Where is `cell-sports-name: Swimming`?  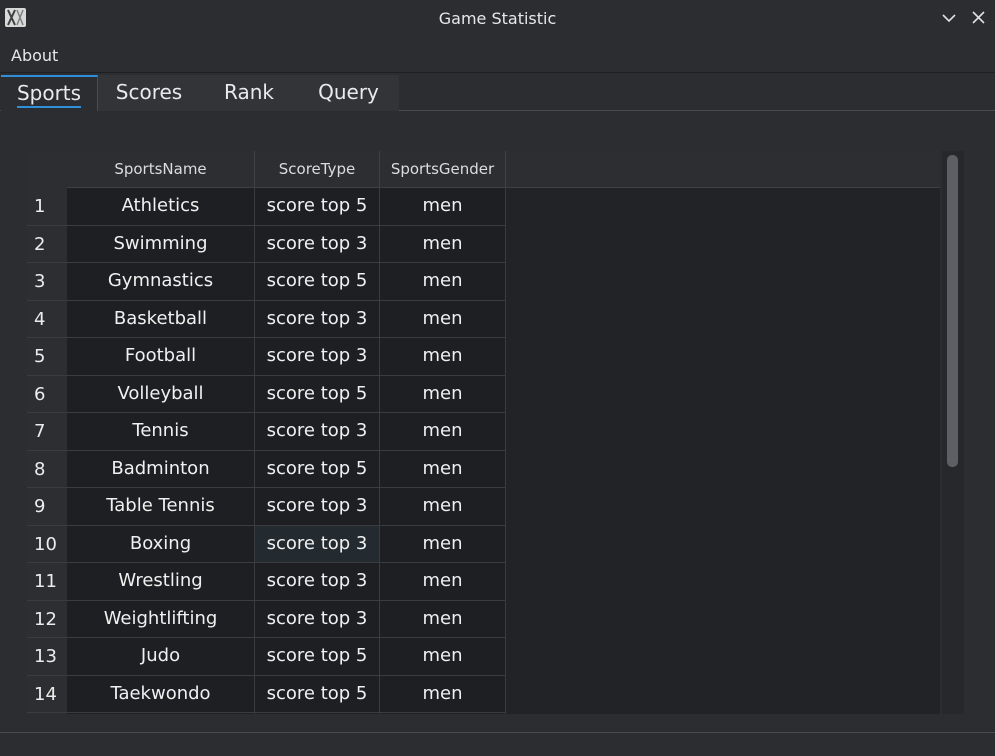
cell-sports-name: Swimming is located at coordinates (161, 244).